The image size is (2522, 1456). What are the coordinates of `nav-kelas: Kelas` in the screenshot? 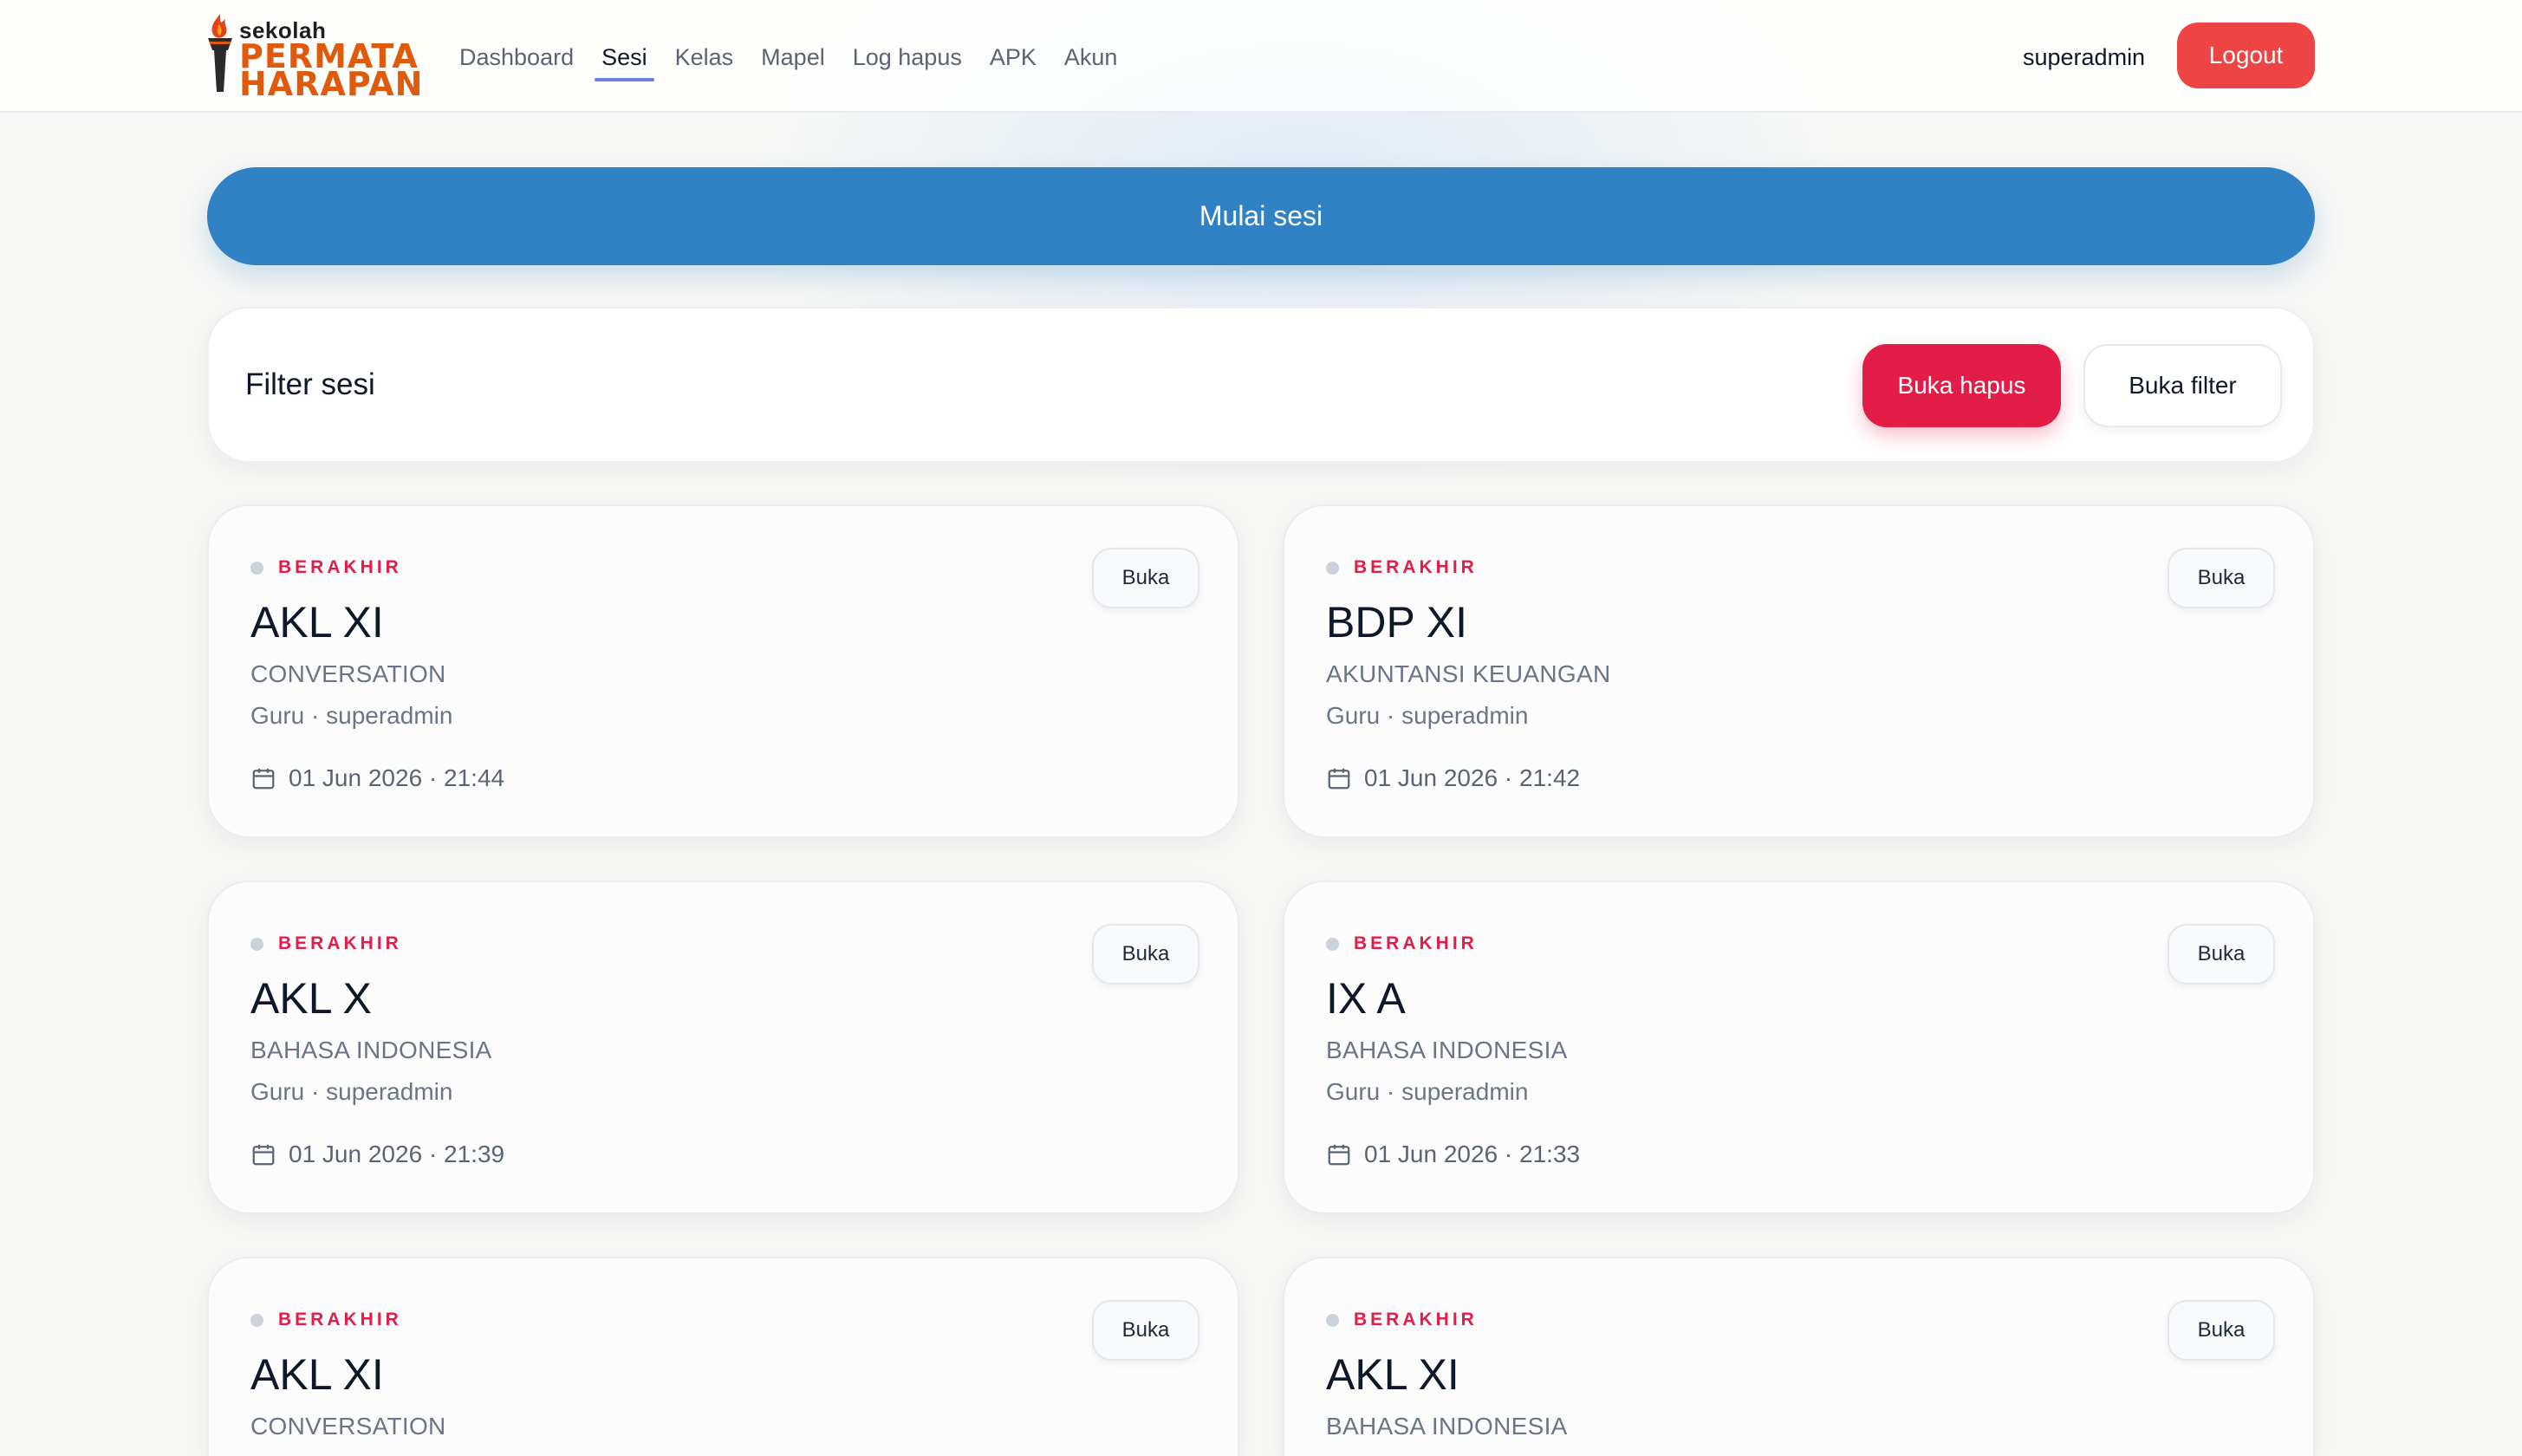 It's located at (704, 57).